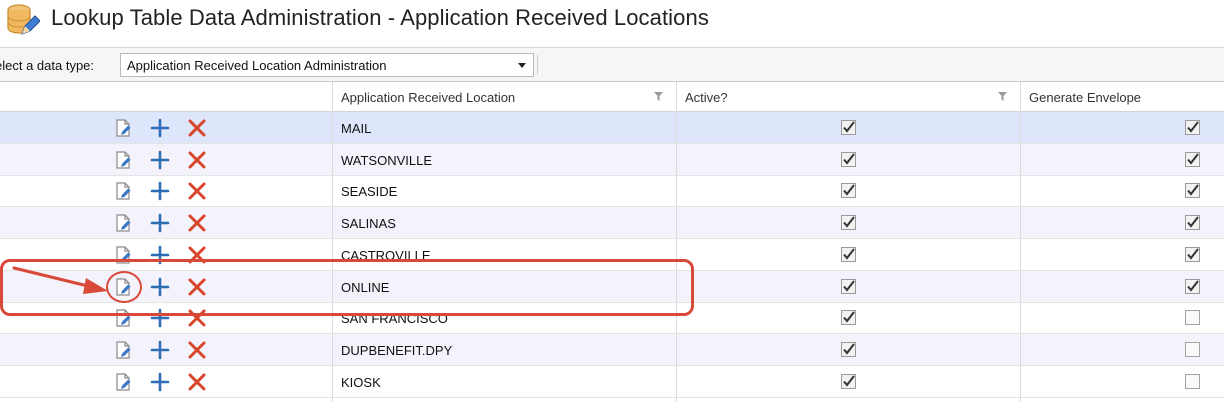 This screenshot has height=402, width=1224. What do you see at coordinates (612, 159) in the screenshot?
I see `table-row: WATSONVILLE` at bounding box center [612, 159].